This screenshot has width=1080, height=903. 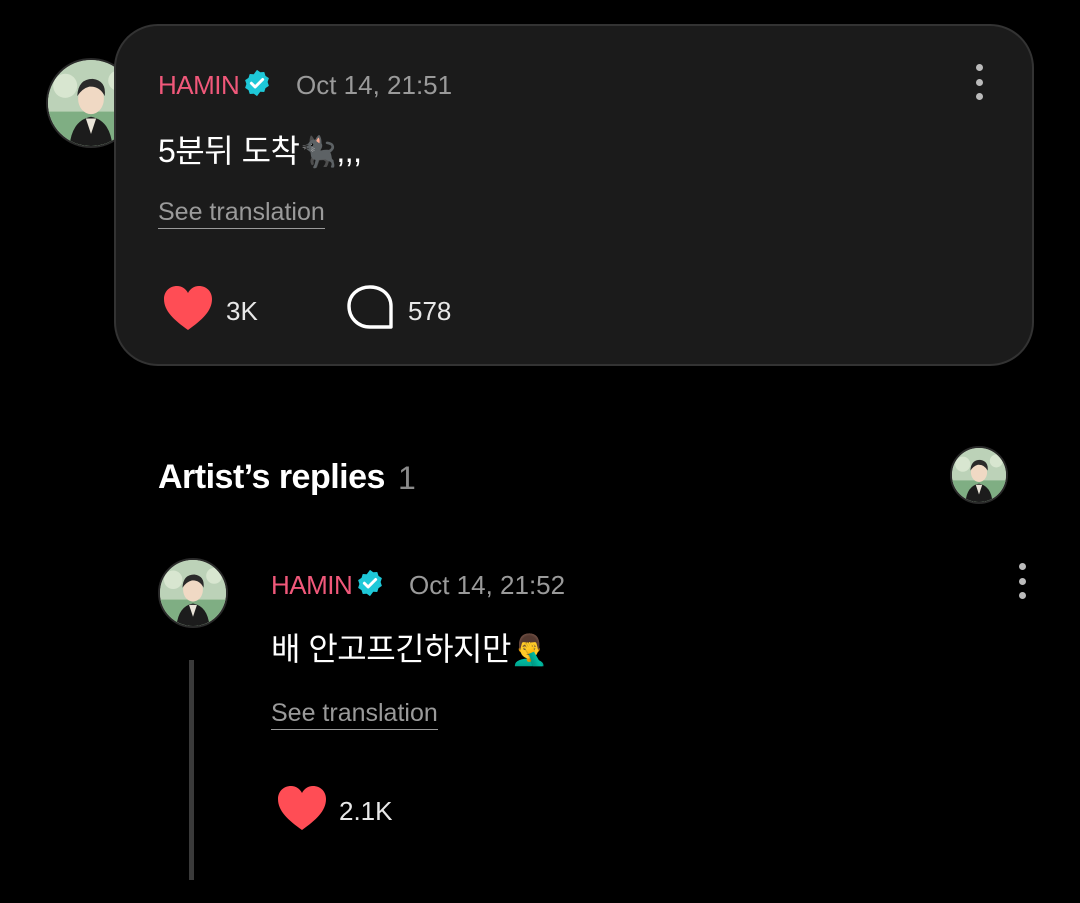 I want to click on reply-like-heart-icon, so click(x=302, y=808).